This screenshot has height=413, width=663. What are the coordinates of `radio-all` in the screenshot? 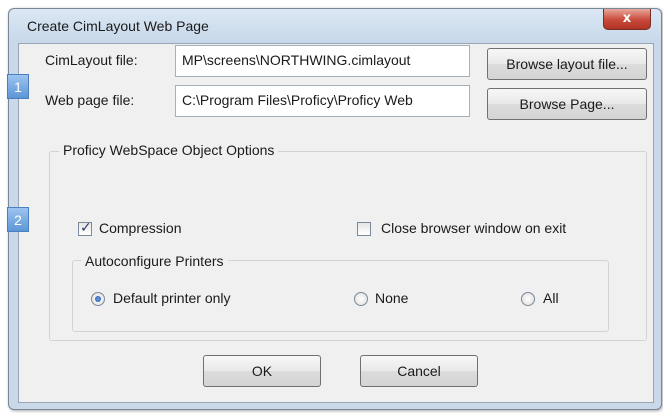 It's located at (528, 299).